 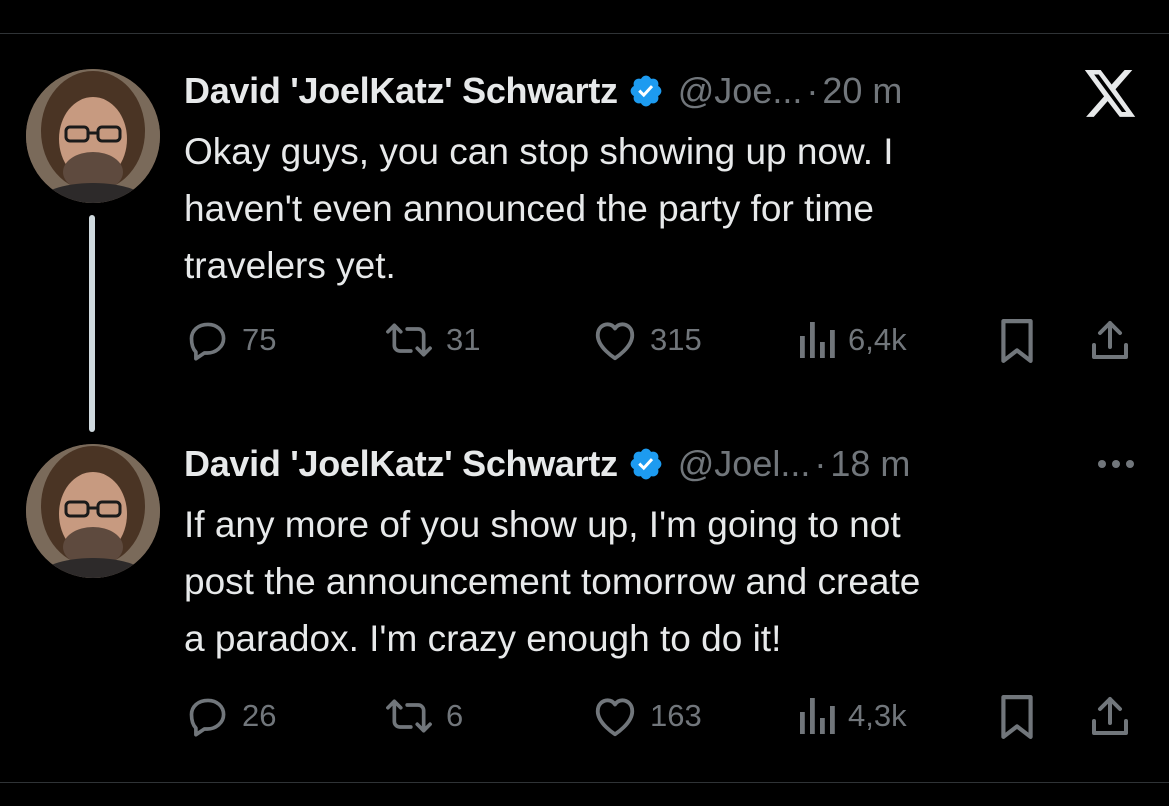 I want to click on views-count: 6,4k, so click(x=877, y=339).